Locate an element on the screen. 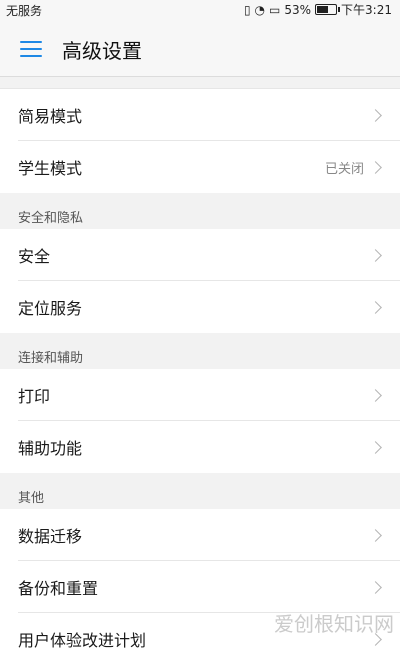  battery-fill is located at coordinates (322, 9).